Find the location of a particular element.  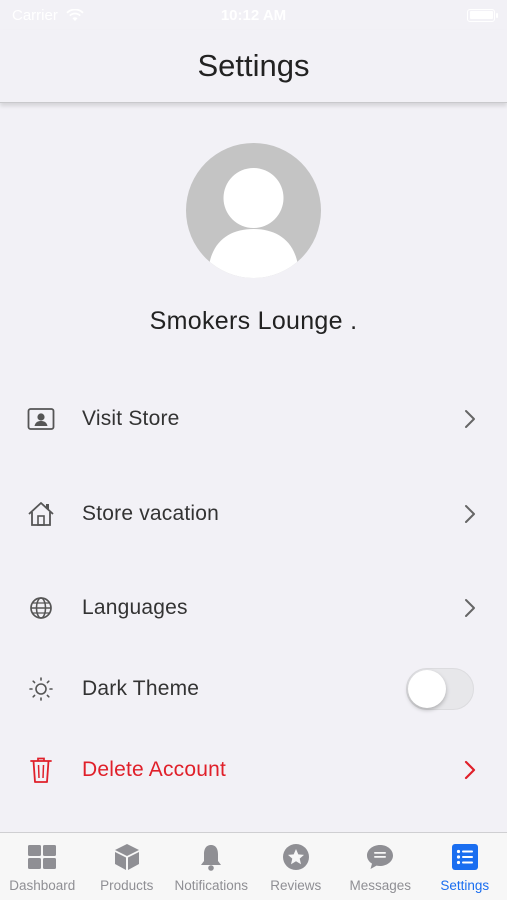

menu-item-languages: Languages is located at coordinates (253, 608).